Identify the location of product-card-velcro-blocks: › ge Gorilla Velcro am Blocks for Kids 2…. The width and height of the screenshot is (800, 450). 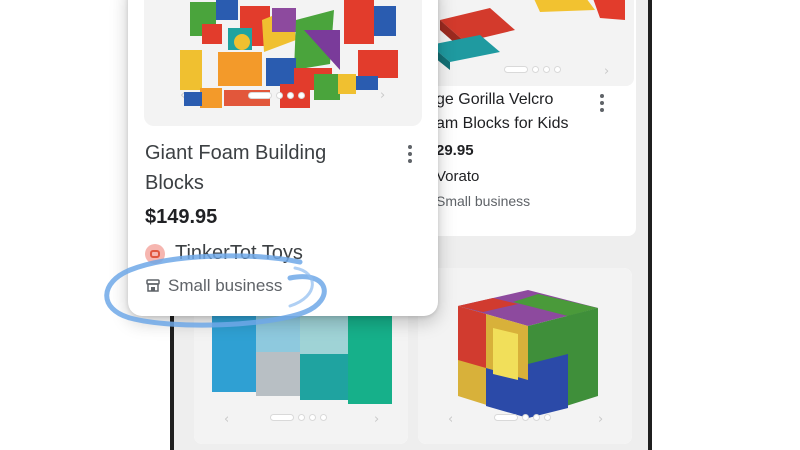
(527, 118).